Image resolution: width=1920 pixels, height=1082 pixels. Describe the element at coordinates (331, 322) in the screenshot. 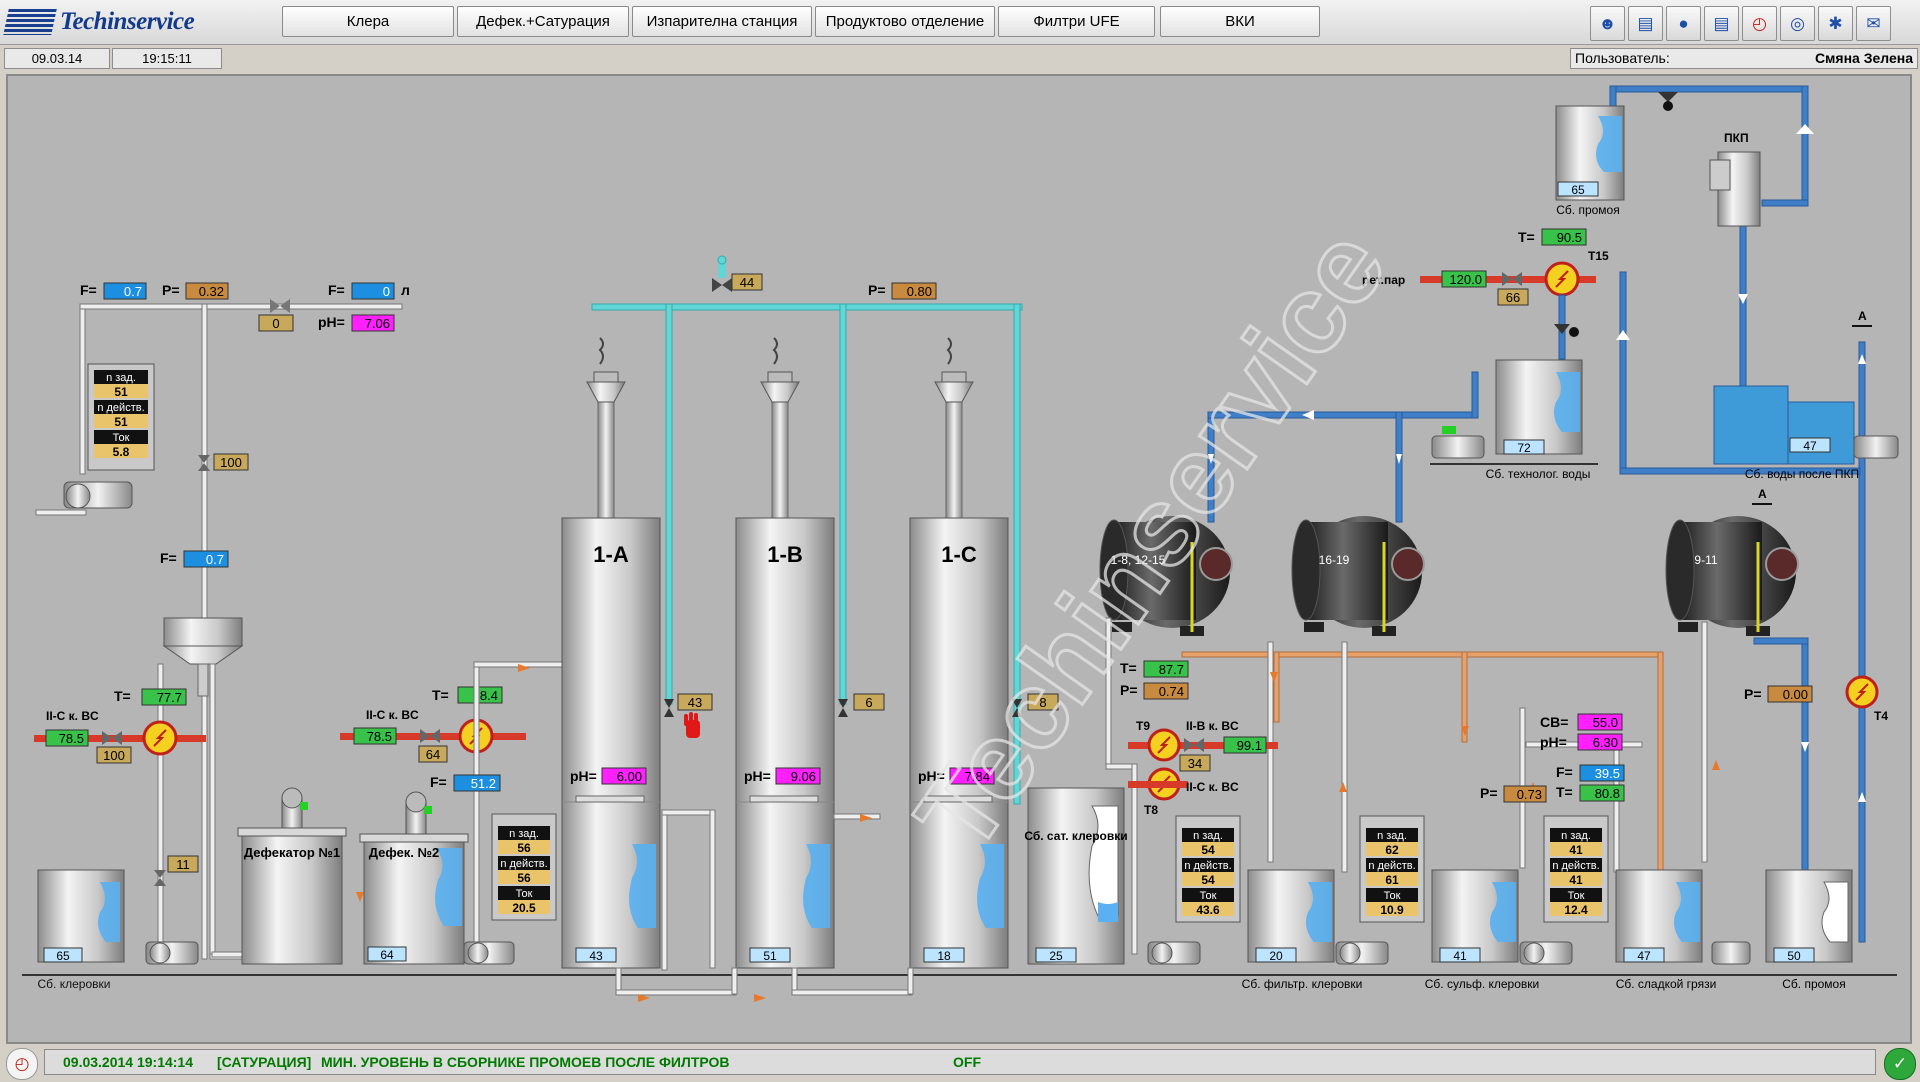

I see `label-ph-top: pH=` at that location.